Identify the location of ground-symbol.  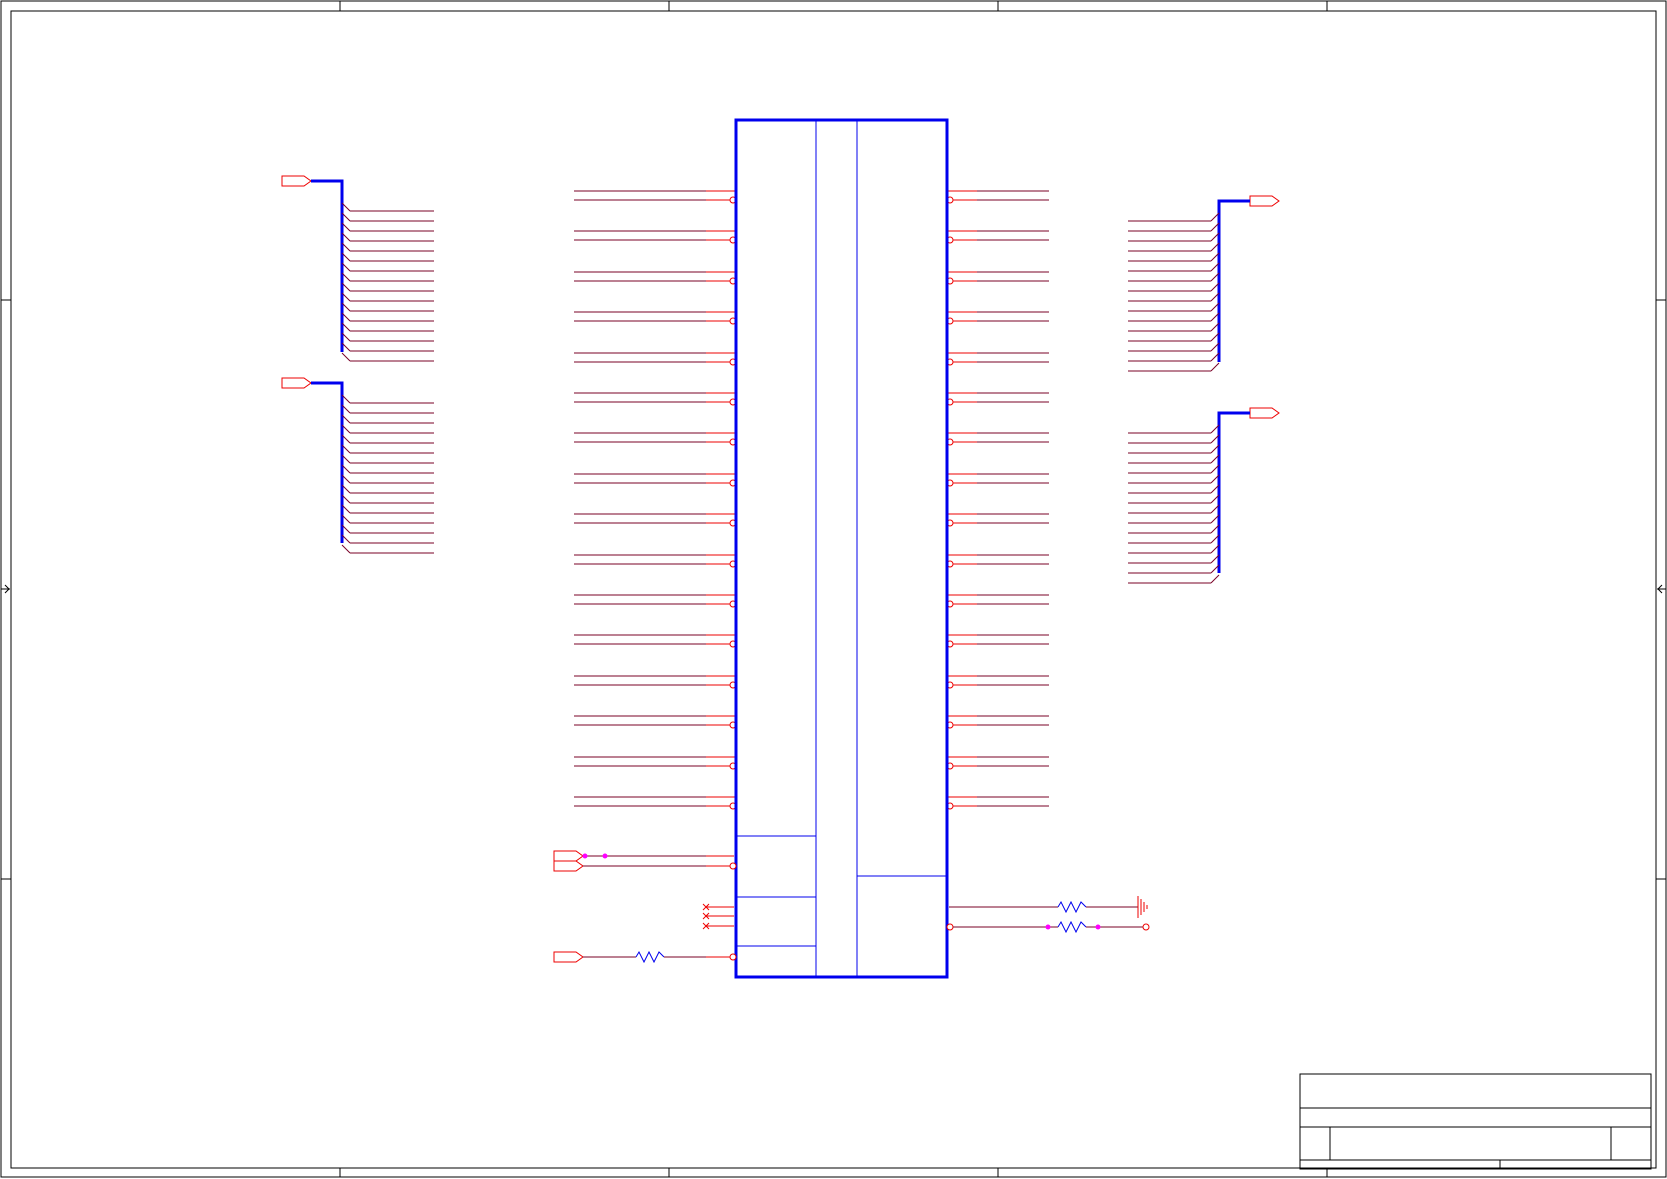
(1142, 907).